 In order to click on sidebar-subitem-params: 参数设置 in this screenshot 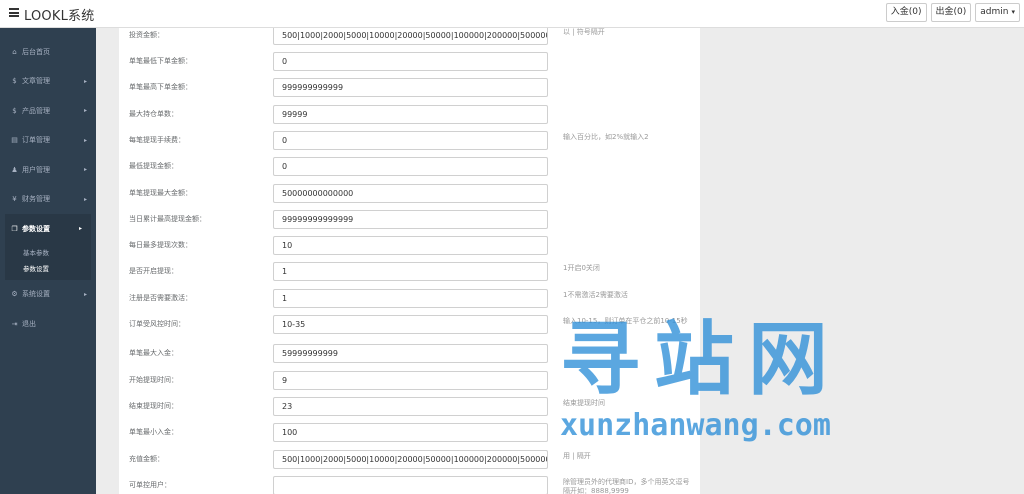, I will do `click(48, 269)`.